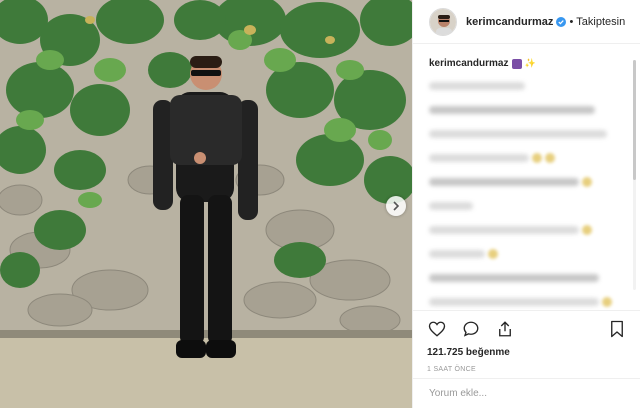 Image resolution: width=640 pixels, height=408 pixels. I want to click on comments-scrollbar, so click(634, 175).